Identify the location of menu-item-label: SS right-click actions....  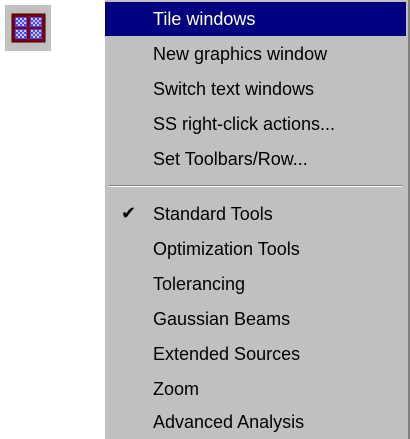
(244, 124).